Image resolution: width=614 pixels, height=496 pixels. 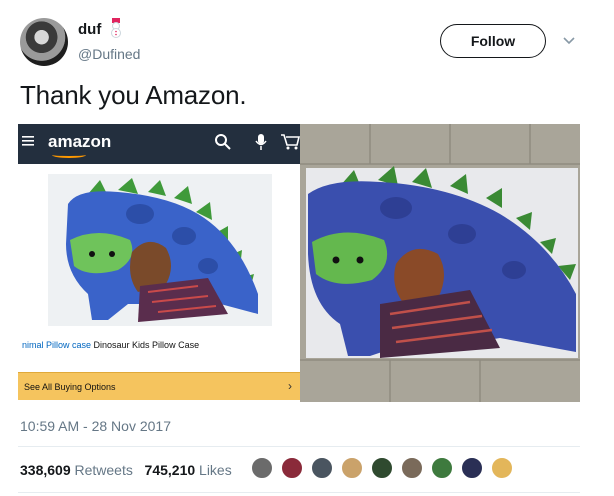 I want to click on author-handle: @Dufined, so click(x=109, y=54).